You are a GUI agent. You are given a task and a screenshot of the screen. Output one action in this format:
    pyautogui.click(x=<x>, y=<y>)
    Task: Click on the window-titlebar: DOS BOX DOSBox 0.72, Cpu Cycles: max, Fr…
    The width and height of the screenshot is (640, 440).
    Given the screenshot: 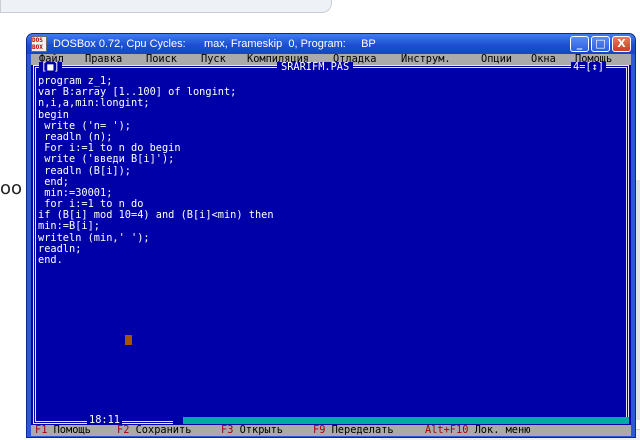 What is the action you would take?
    pyautogui.click(x=331, y=44)
    